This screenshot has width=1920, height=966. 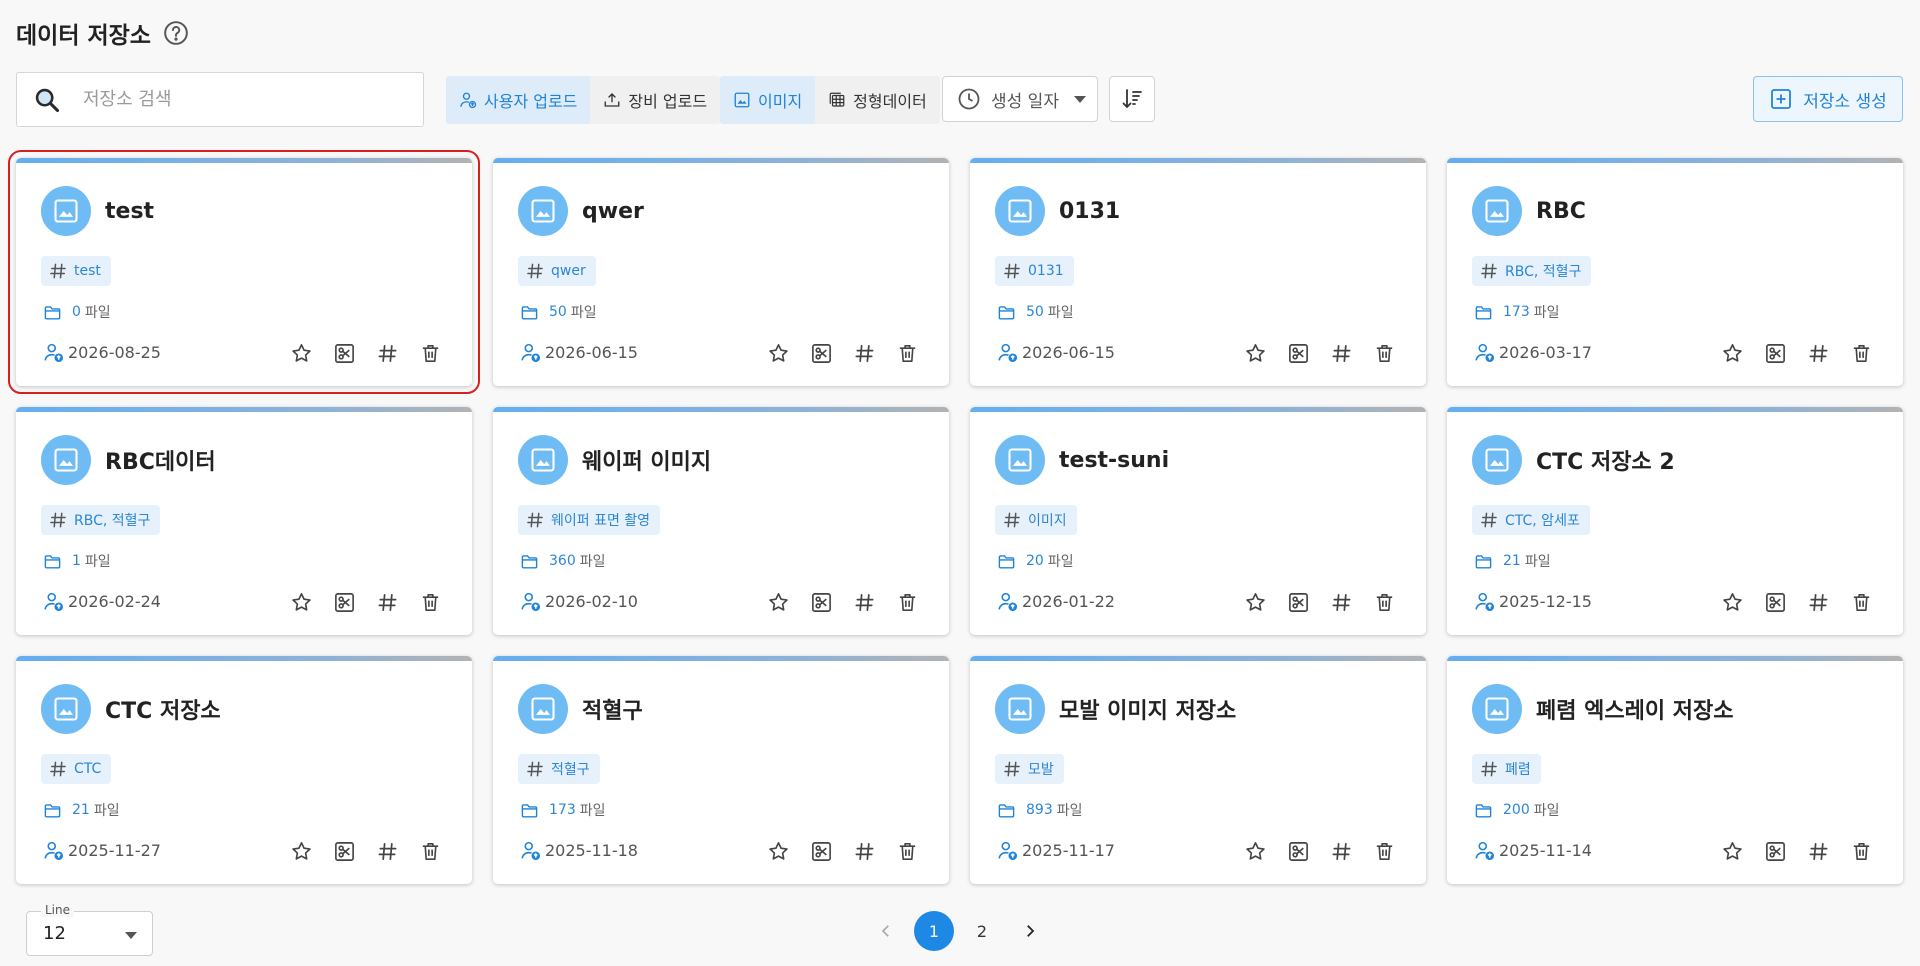 I want to click on user-upload-filter-button: 사용자 업로드, so click(x=518, y=100).